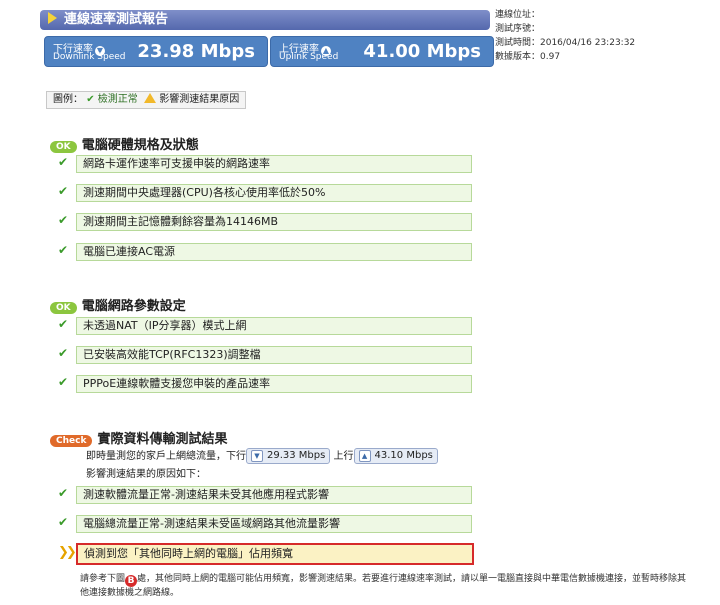 The height and width of the screenshot is (605, 720). I want to click on note-part1: 請參考下圖, so click(103, 579).